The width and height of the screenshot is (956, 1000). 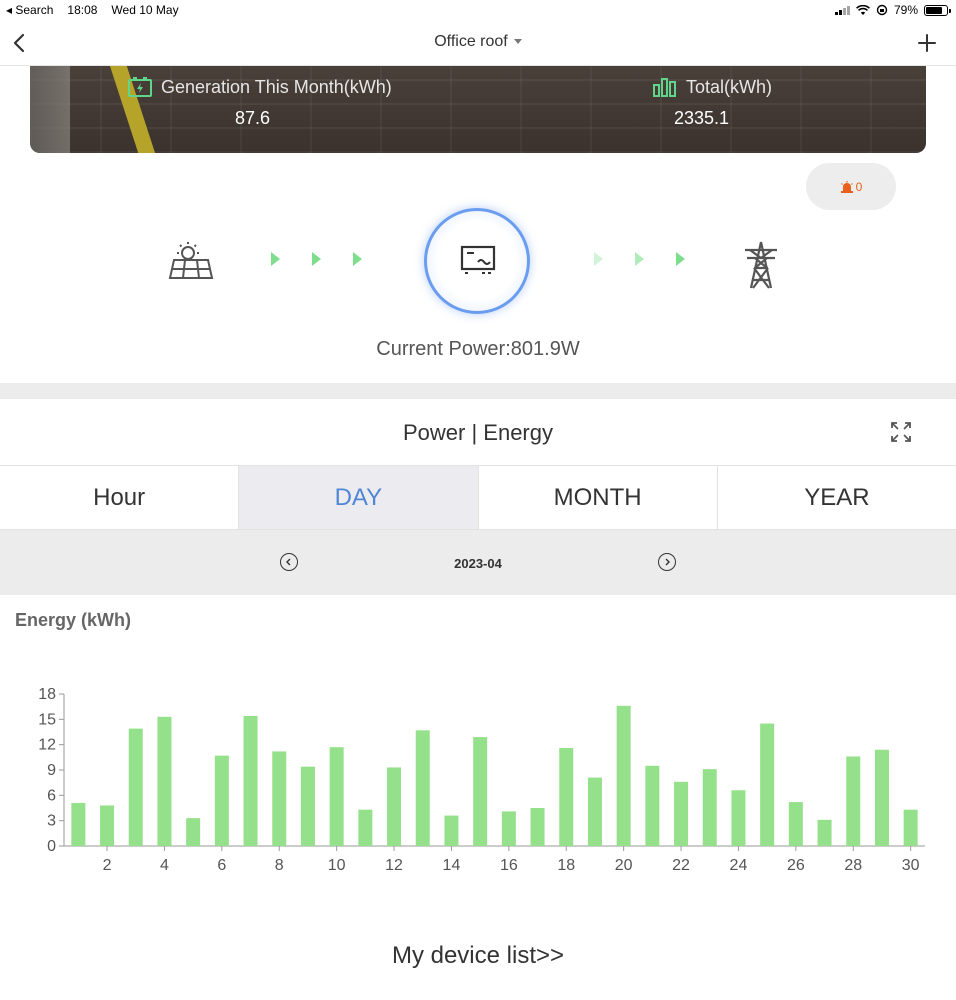 I want to click on period-tabs: Hour DAY MONTH YEAR, so click(x=478, y=497).